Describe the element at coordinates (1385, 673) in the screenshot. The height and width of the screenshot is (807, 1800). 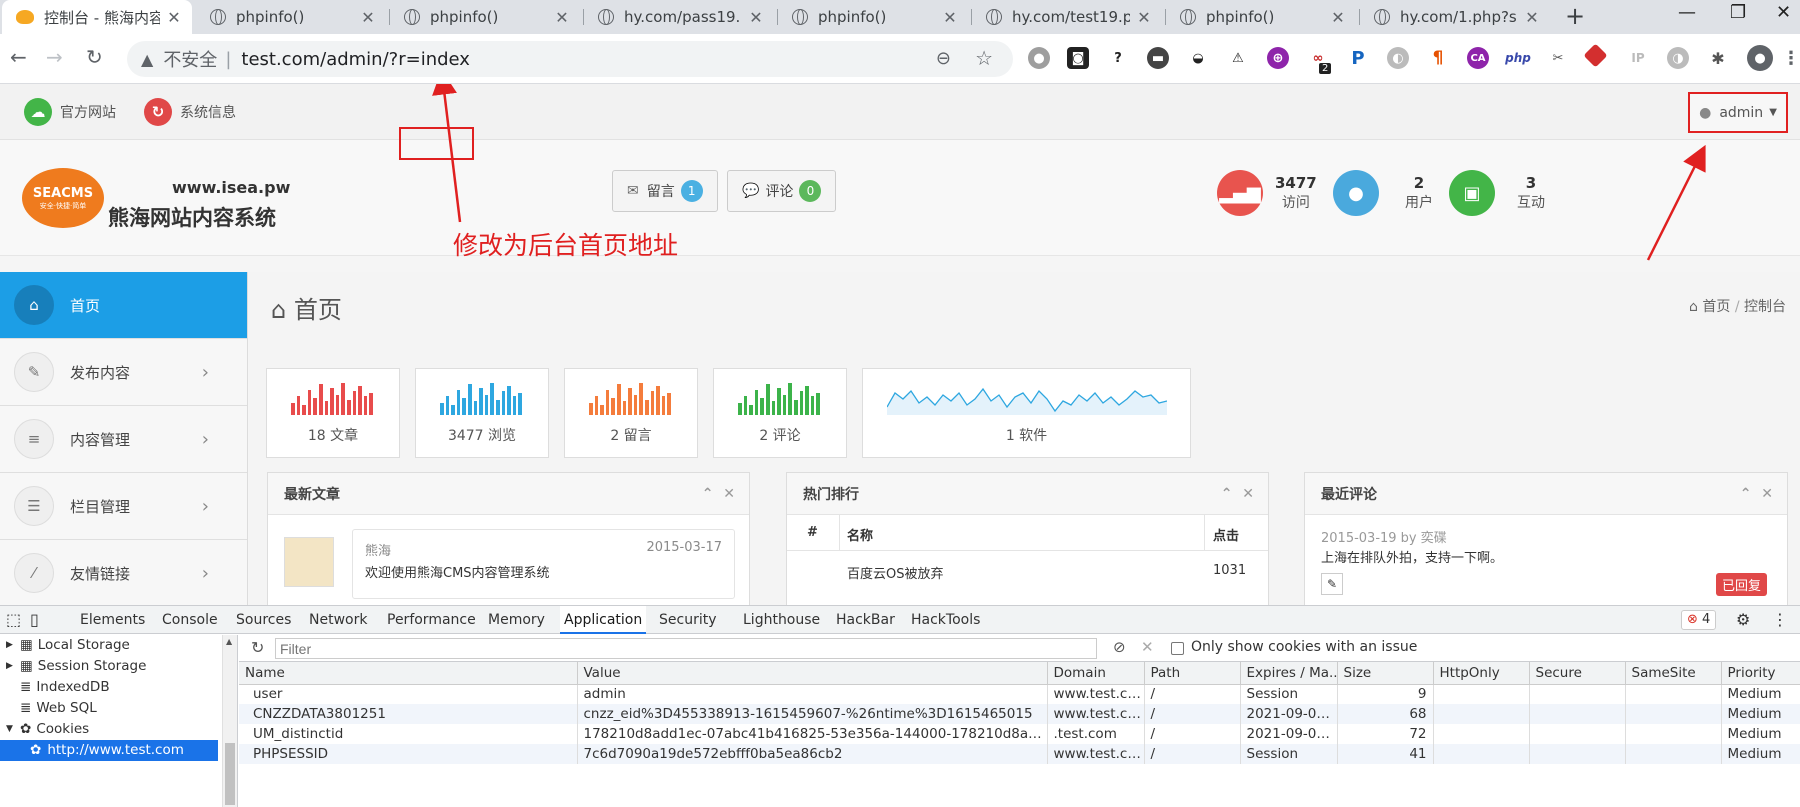
I see `column-header: Size` at that location.